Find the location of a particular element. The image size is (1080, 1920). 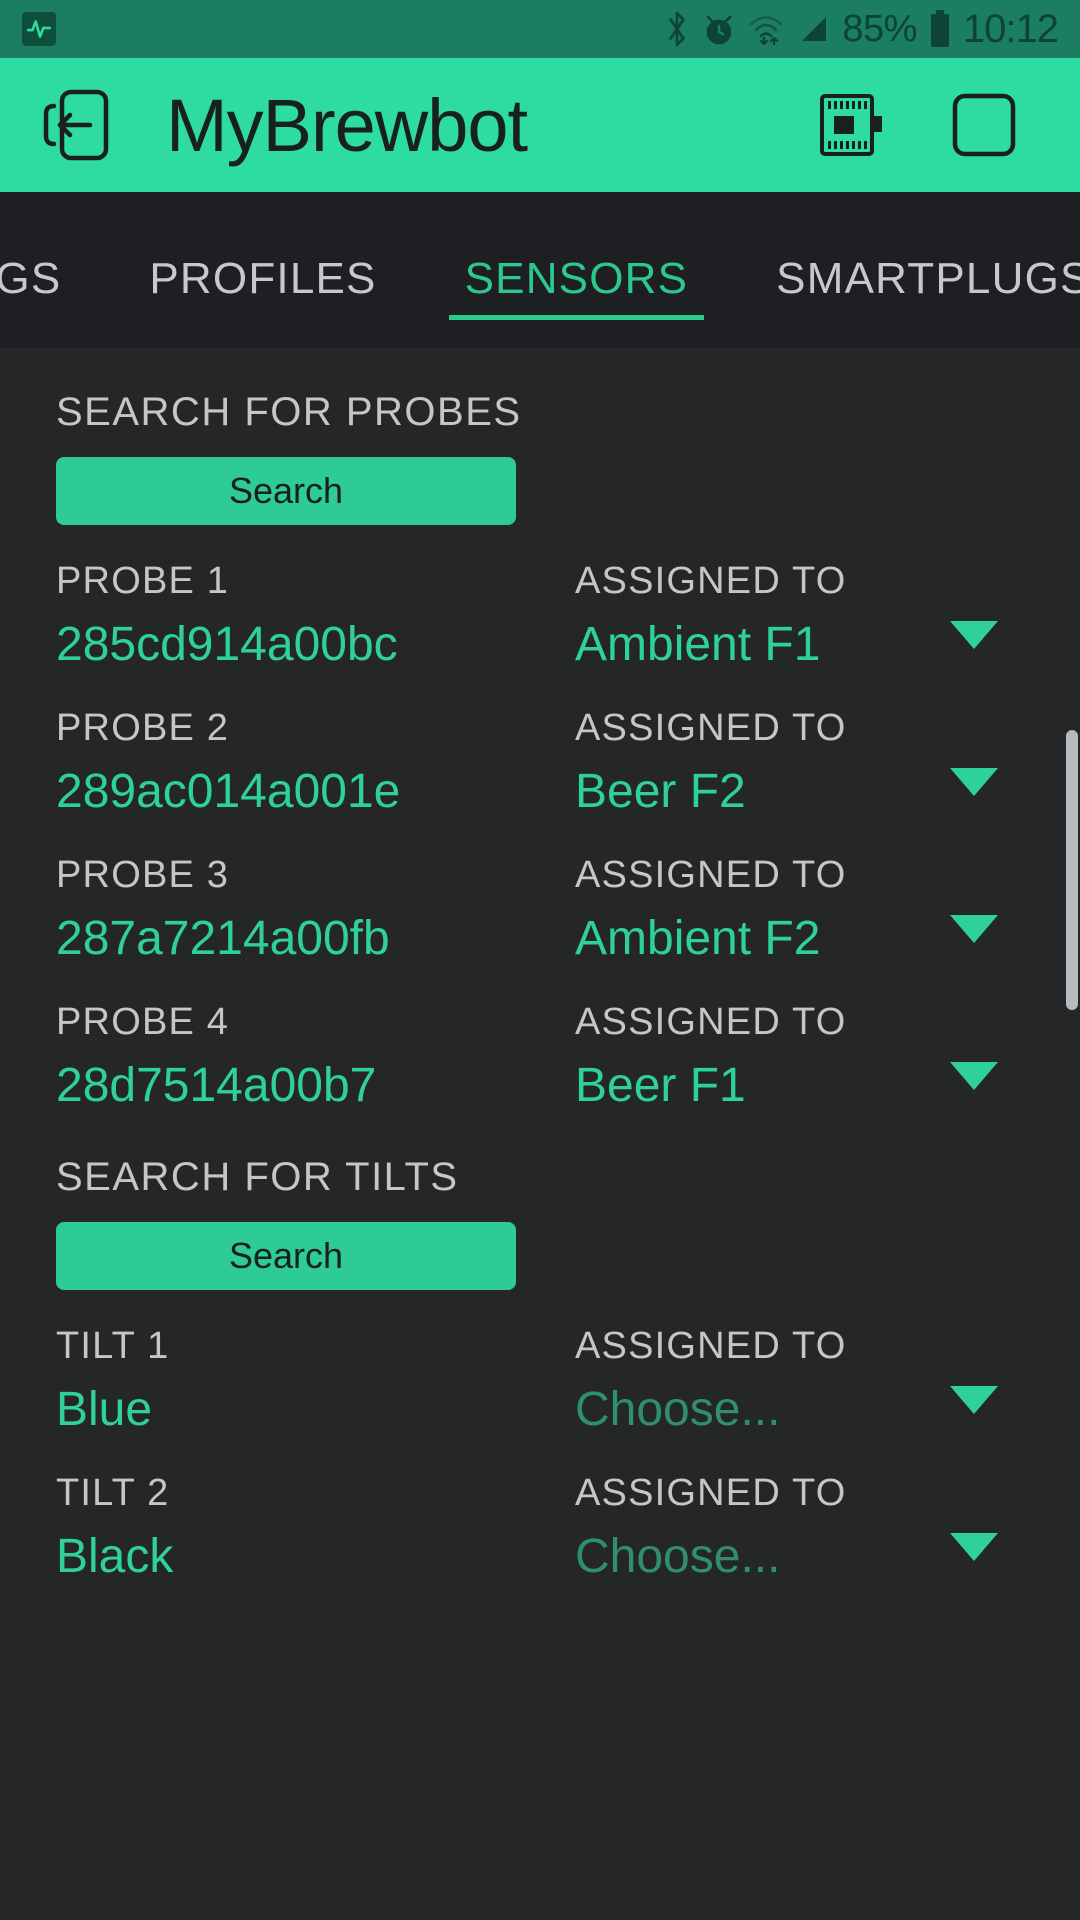

probe-3-assignment: ASSIGNED TO Ambient F2 is located at coordinates (807, 909).